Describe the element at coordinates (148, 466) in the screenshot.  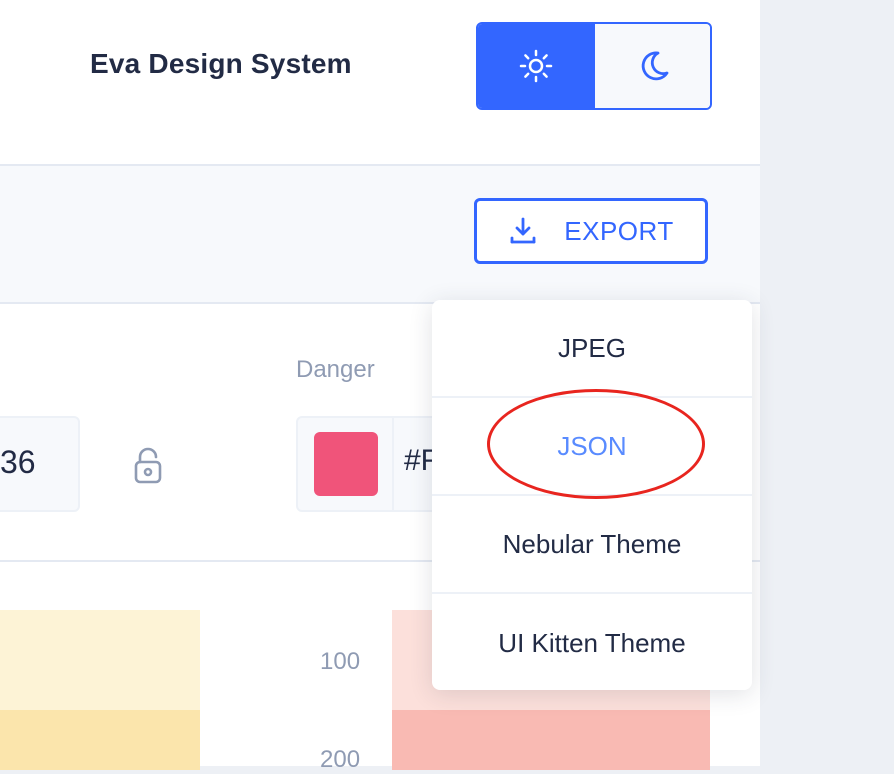
I see `unlock-icon` at that location.